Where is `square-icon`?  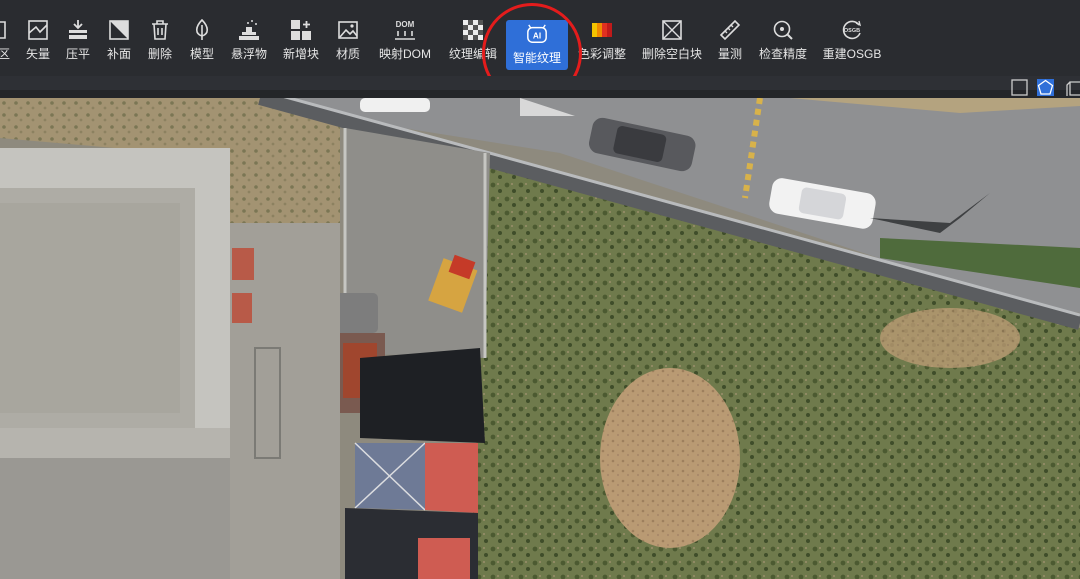
square-icon is located at coordinates (1019, 87).